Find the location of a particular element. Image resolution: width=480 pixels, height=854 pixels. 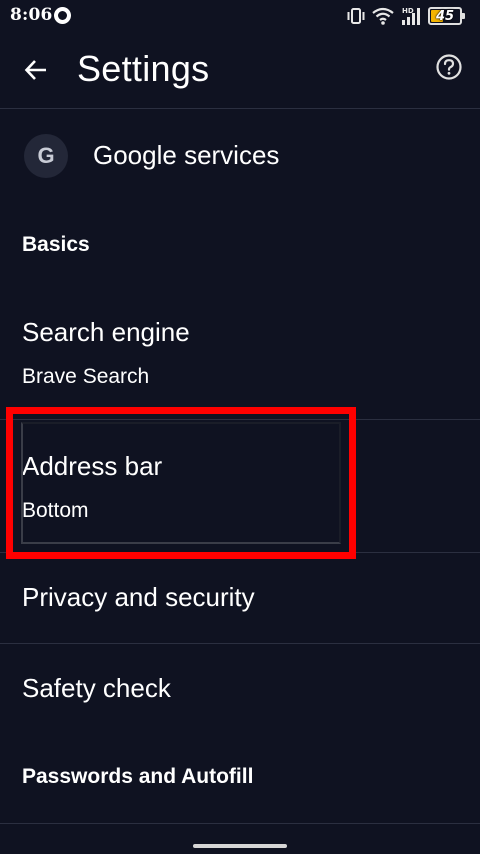

status-icons: HD 45 is located at coordinates (405, 16).